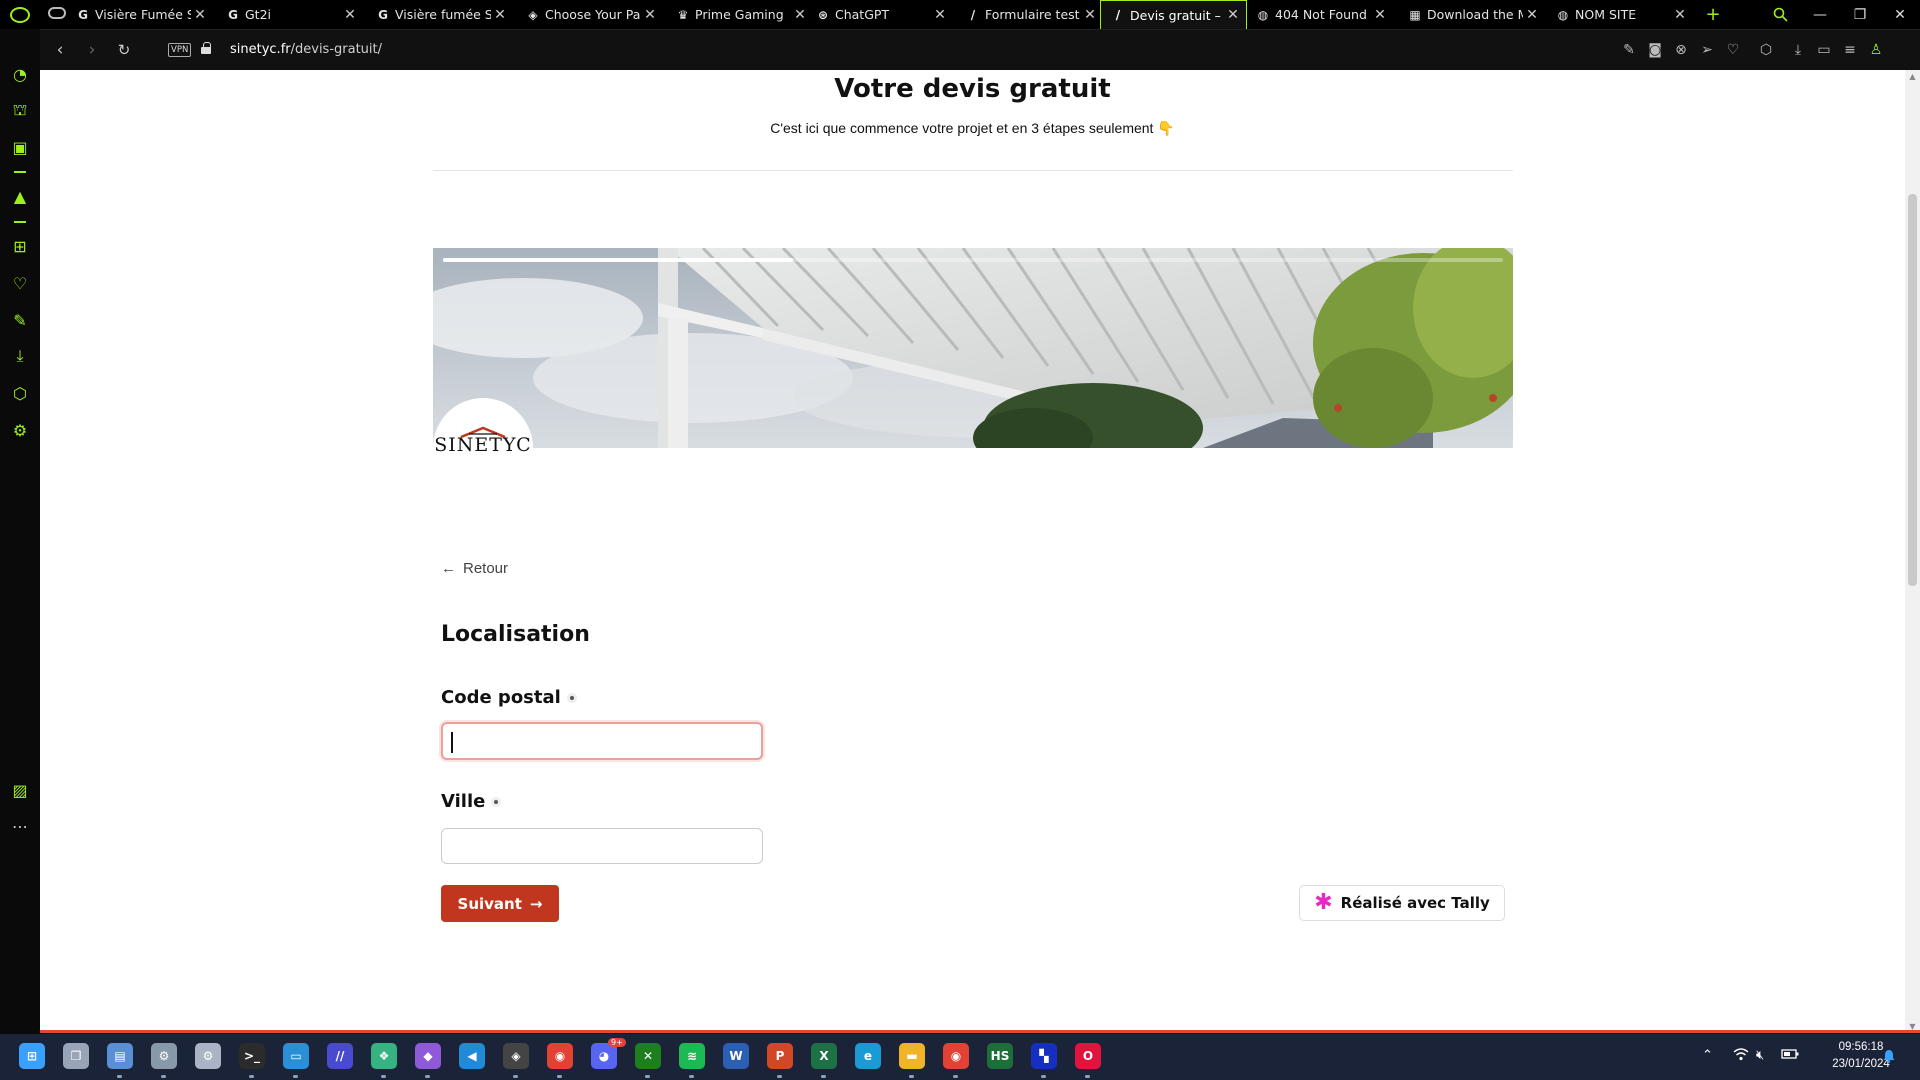  What do you see at coordinates (648, 1056) in the screenshot?
I see `xbox-taskbar-icon: ✕` at bounding box center [648, 1056].